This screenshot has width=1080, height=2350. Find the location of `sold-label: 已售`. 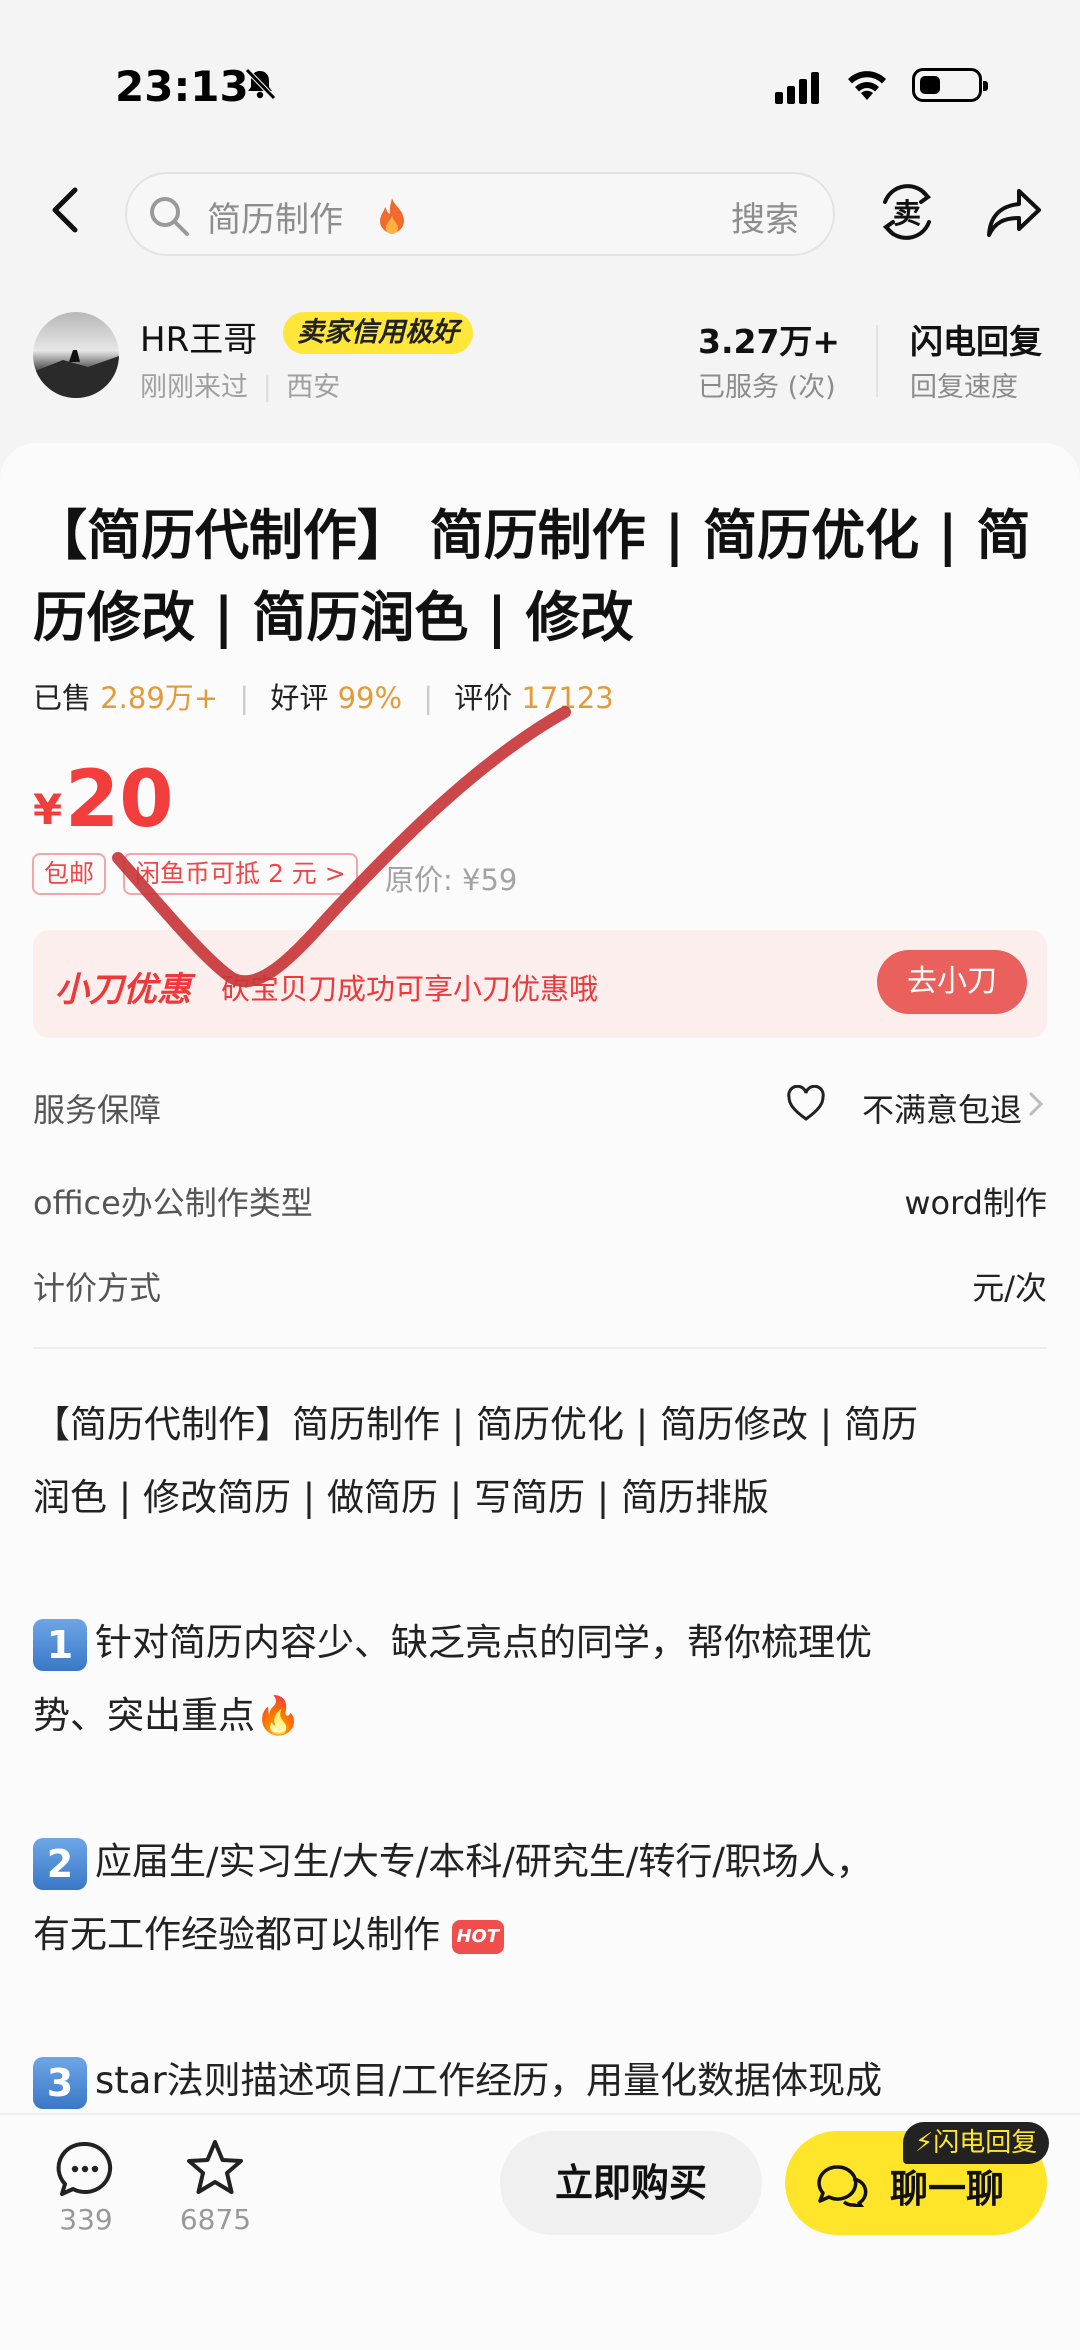

sold-label: 已售 is located at coordinates (62, 698).